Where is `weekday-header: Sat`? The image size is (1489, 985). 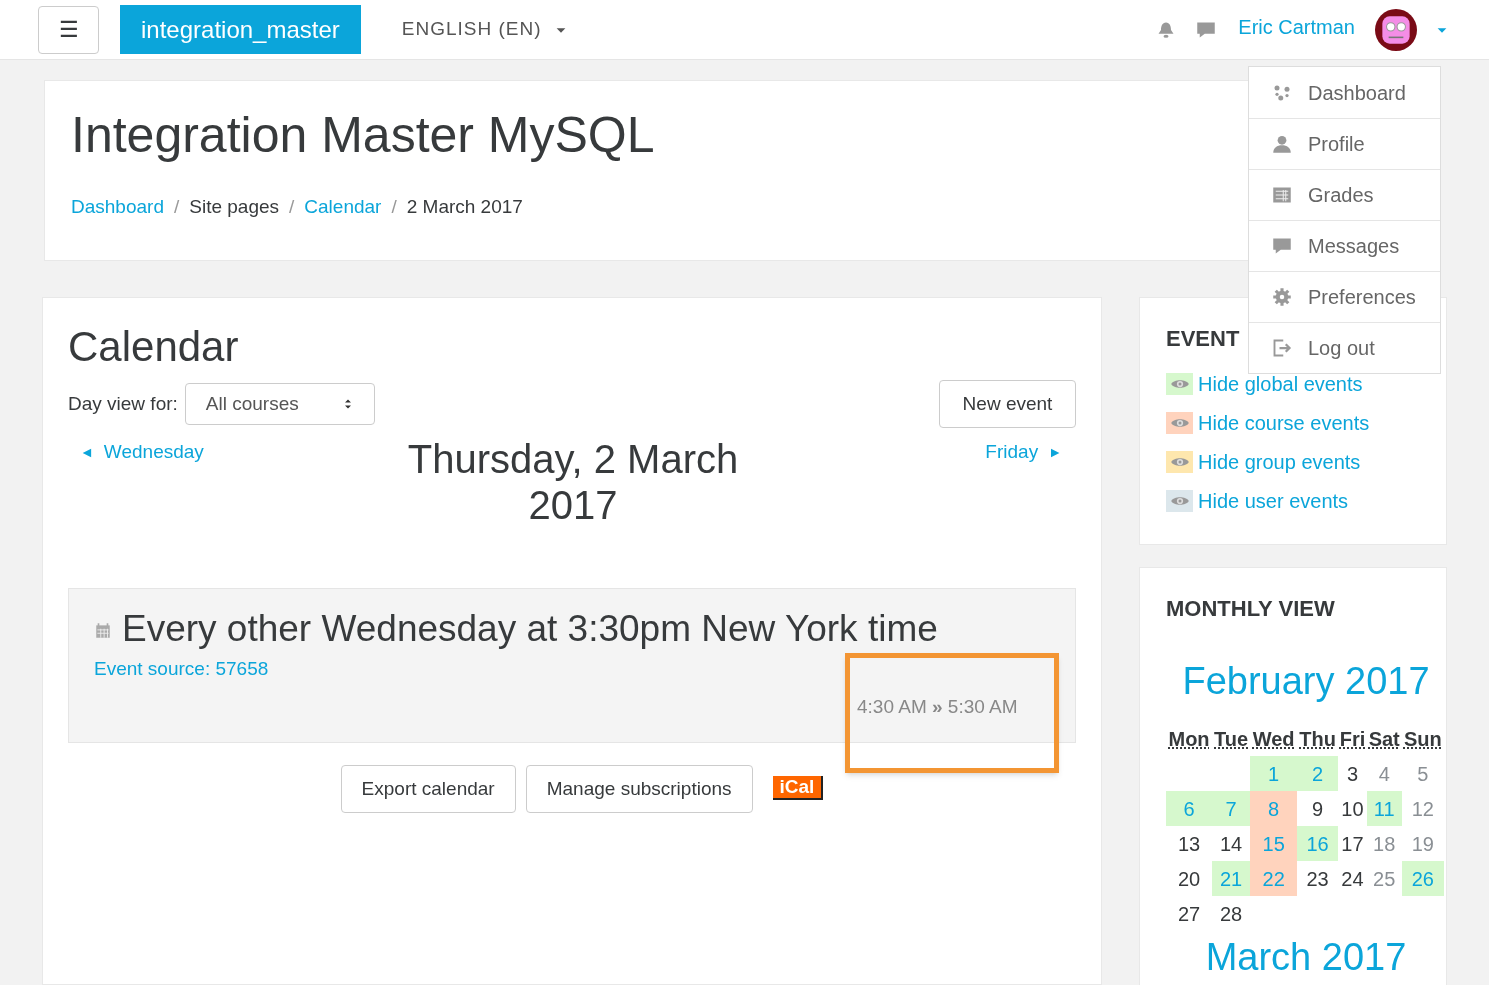
weekday-header: Sat is located at coordinates (1384, 739).